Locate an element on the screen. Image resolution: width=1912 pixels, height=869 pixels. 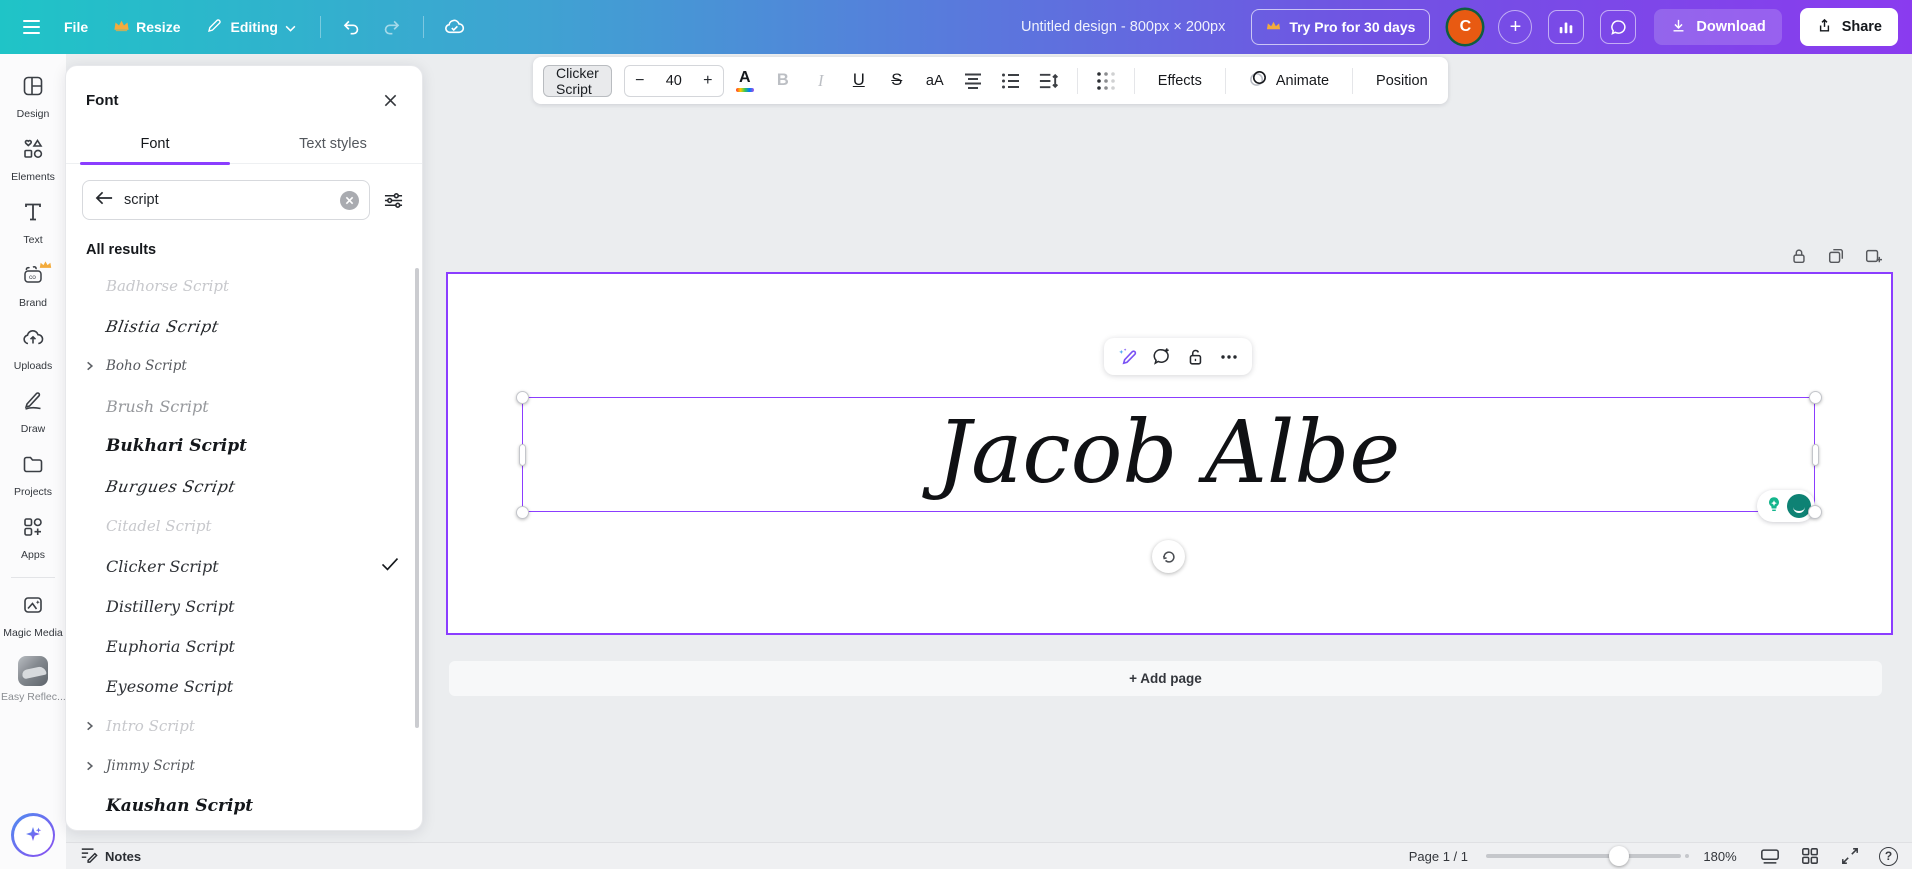
resize-button: Resize is located at coordinates (147, 27).